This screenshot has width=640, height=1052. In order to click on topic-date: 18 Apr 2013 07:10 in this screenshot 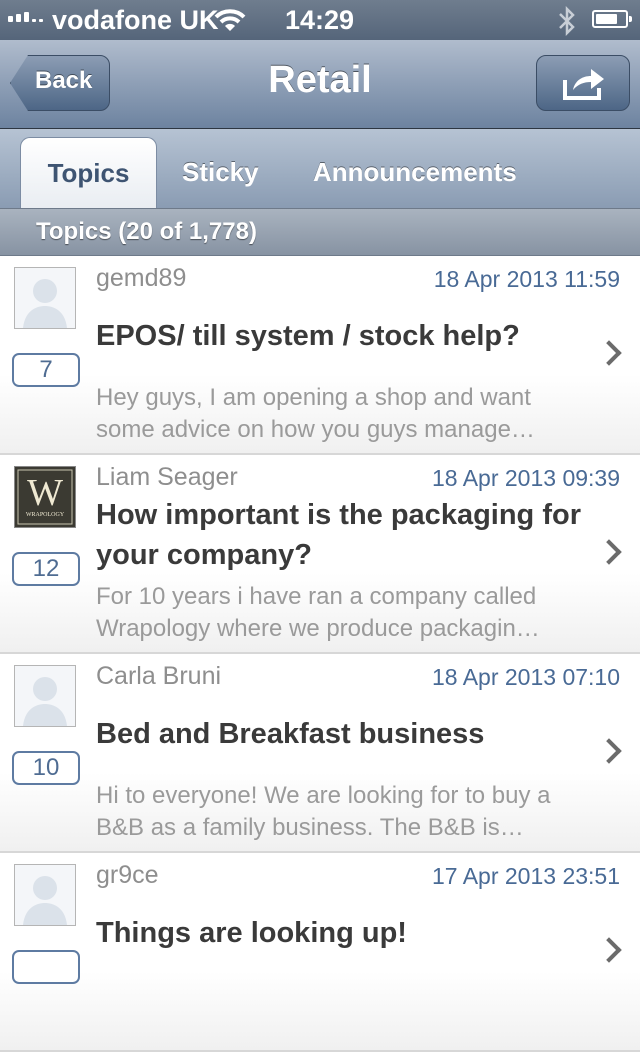, I will do `click(526, 677)`.